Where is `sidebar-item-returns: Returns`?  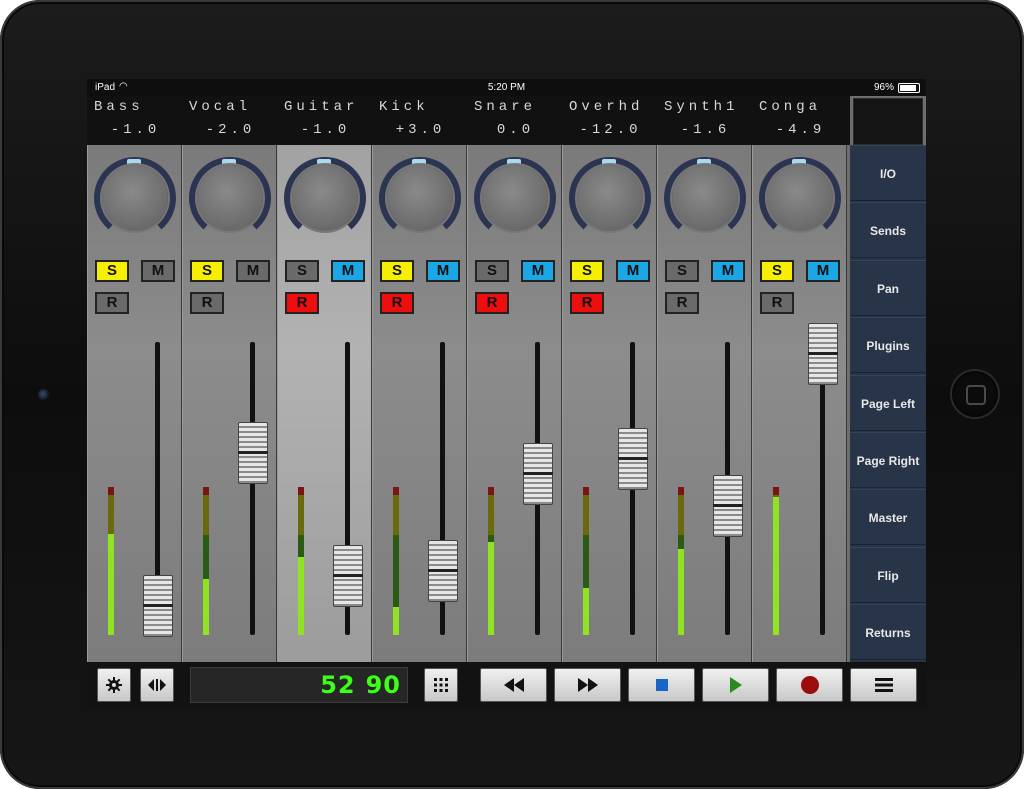 sidebar-item-returns: Returns is located at coordinates (888, 632).